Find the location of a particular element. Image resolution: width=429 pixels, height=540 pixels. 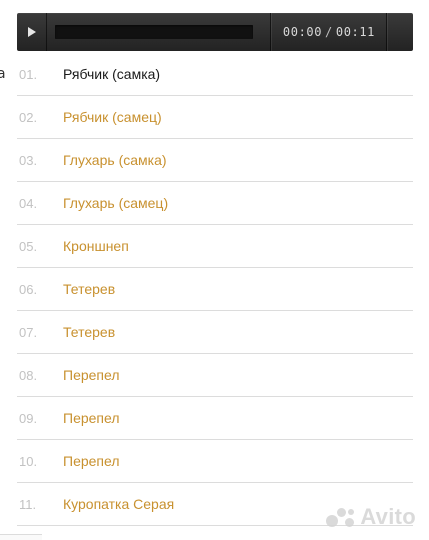

watermark-text: Avito is located at coordinates (388, 516).